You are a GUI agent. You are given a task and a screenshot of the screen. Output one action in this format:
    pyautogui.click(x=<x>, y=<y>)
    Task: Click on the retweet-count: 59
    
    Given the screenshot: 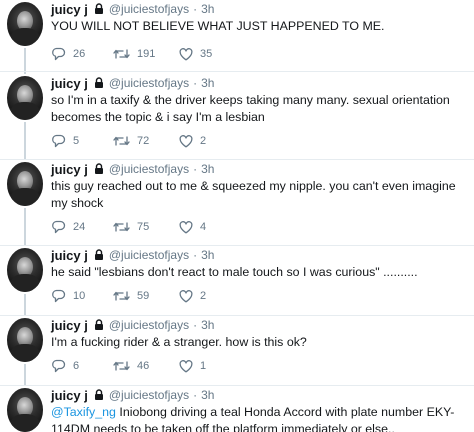 What is the action you would take?
    pyautogui.click(x=143, y=296)
    